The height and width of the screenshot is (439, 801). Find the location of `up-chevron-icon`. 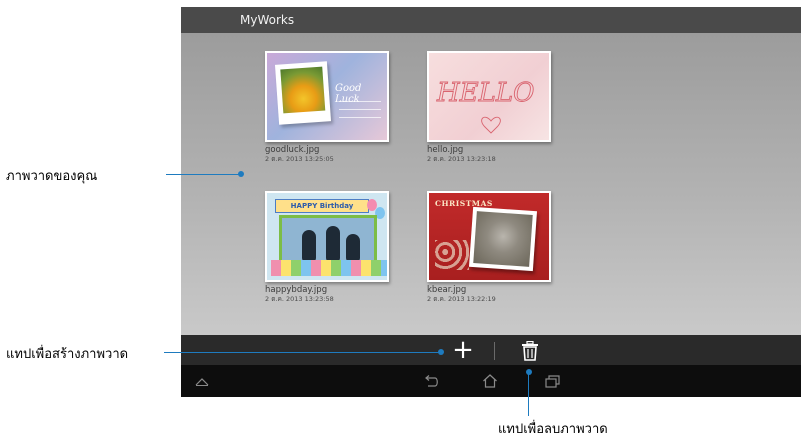

up-chevron-icon is located at coordinates (202, 381).